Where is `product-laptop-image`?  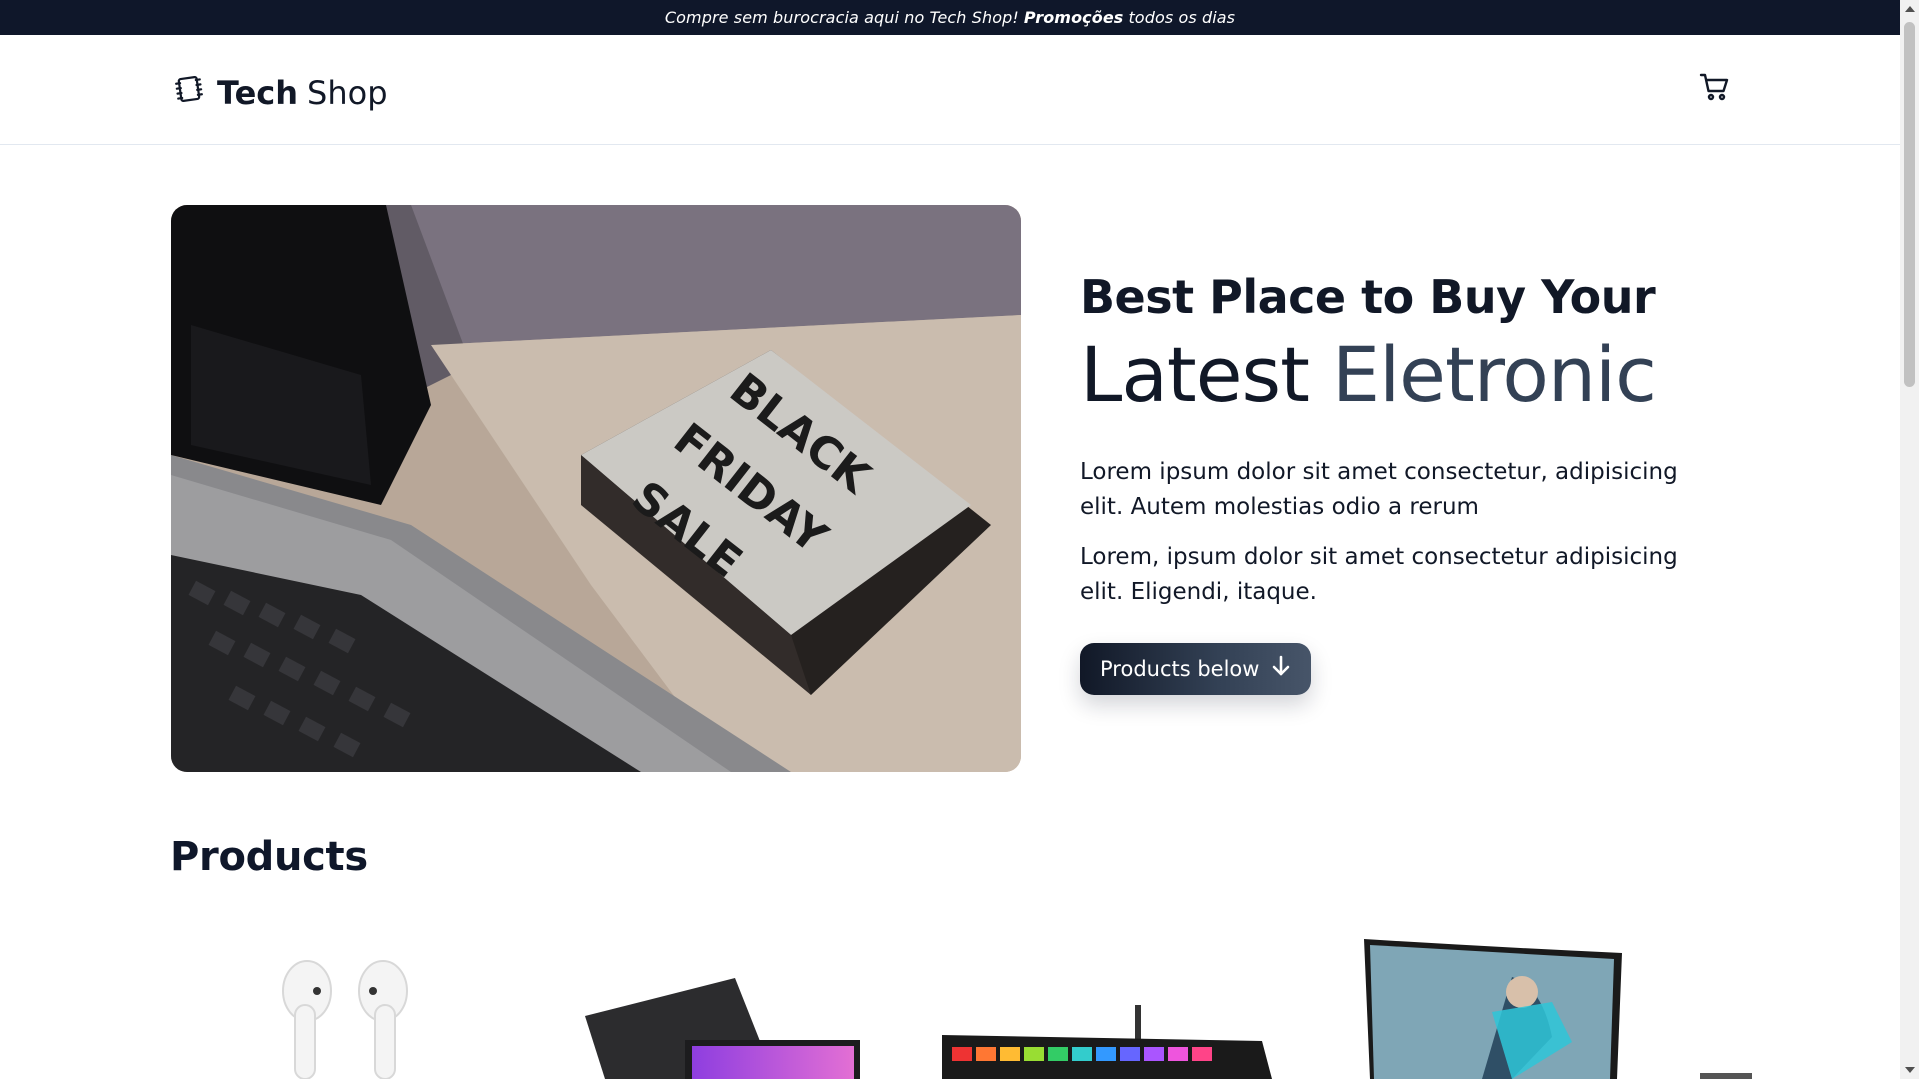
product-laptop-image is located at coordinates (725, 1030).